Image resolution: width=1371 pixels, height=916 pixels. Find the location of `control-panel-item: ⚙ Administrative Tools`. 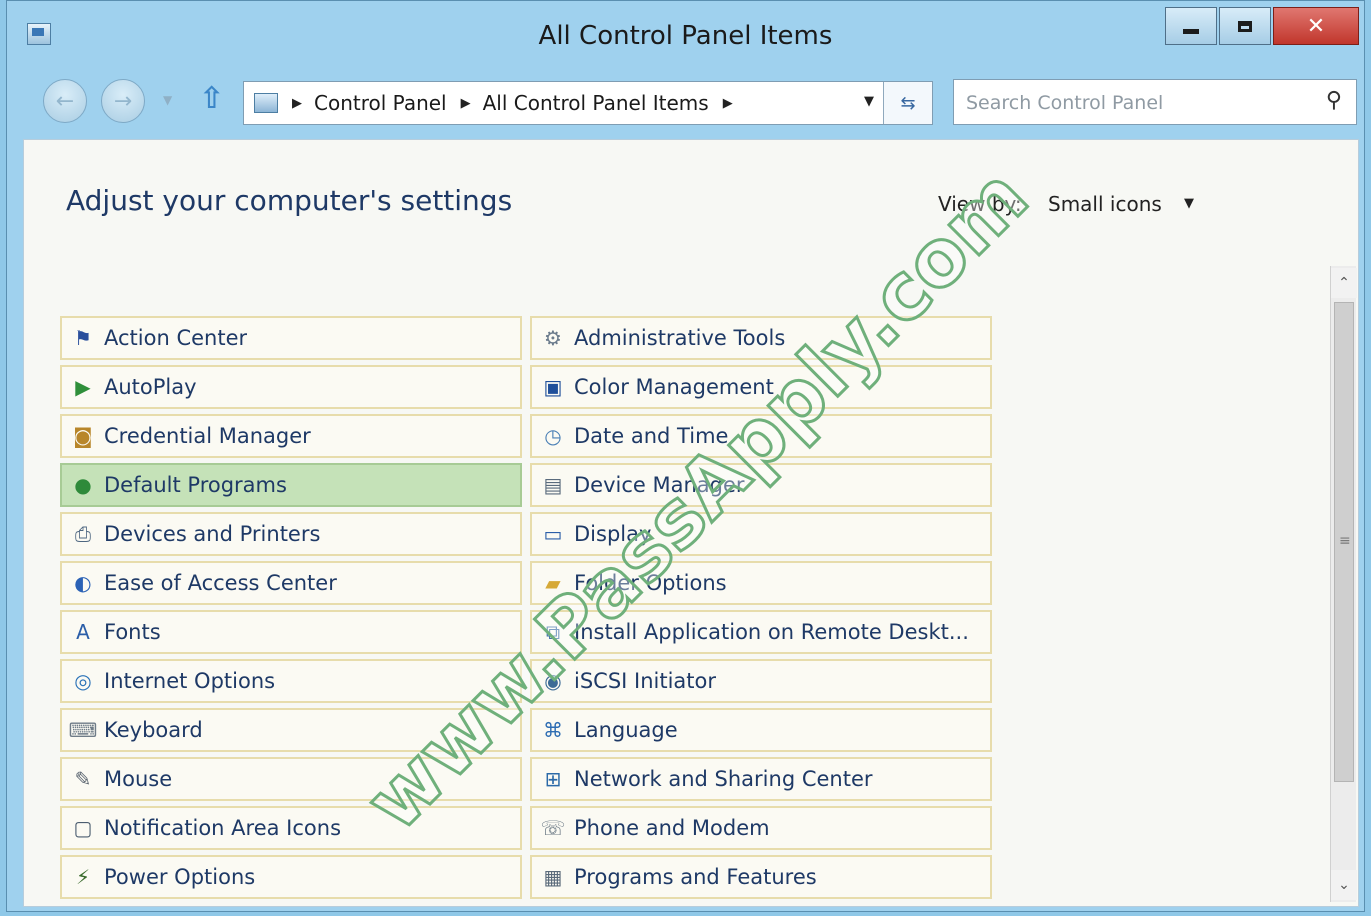

control-panel-item: ⚙ Administrative Tools is located at coordinates (761, 338).